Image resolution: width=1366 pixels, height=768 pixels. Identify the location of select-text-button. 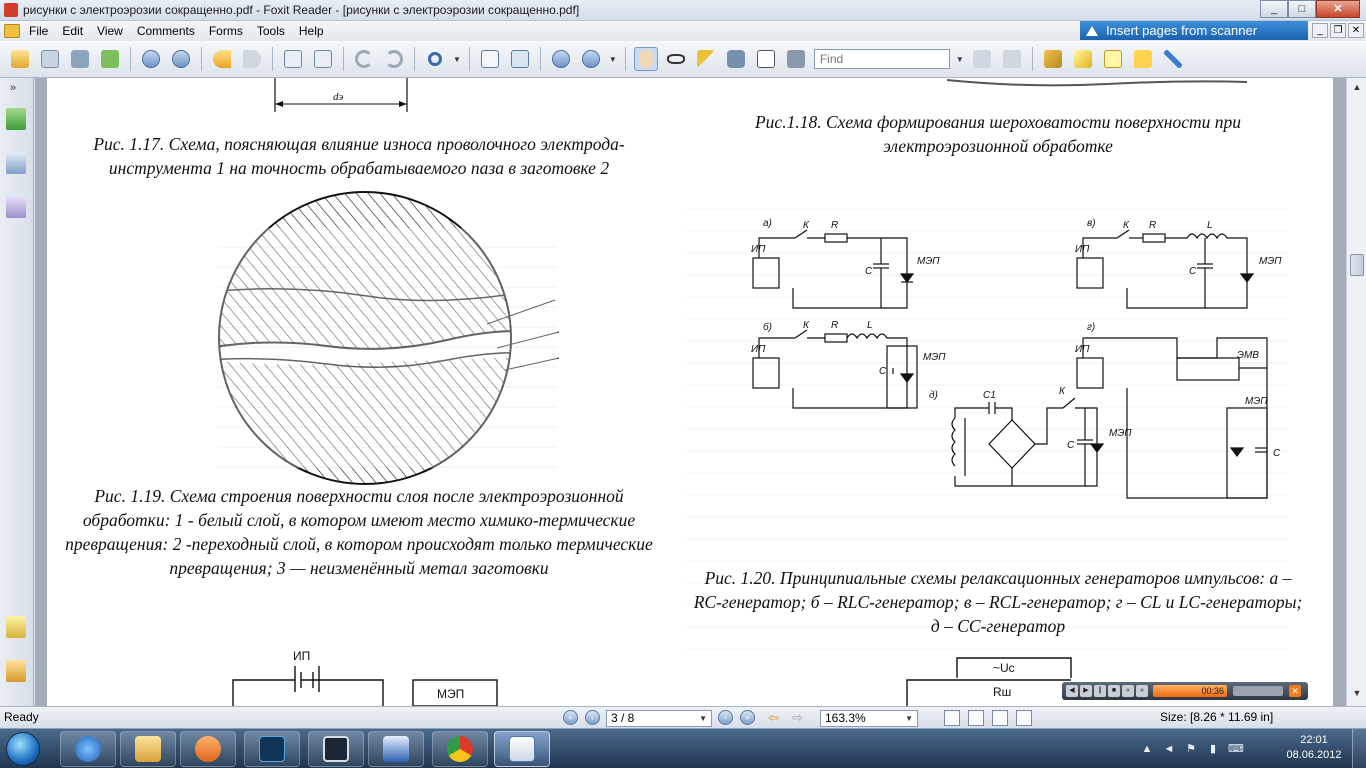
(676, 59).